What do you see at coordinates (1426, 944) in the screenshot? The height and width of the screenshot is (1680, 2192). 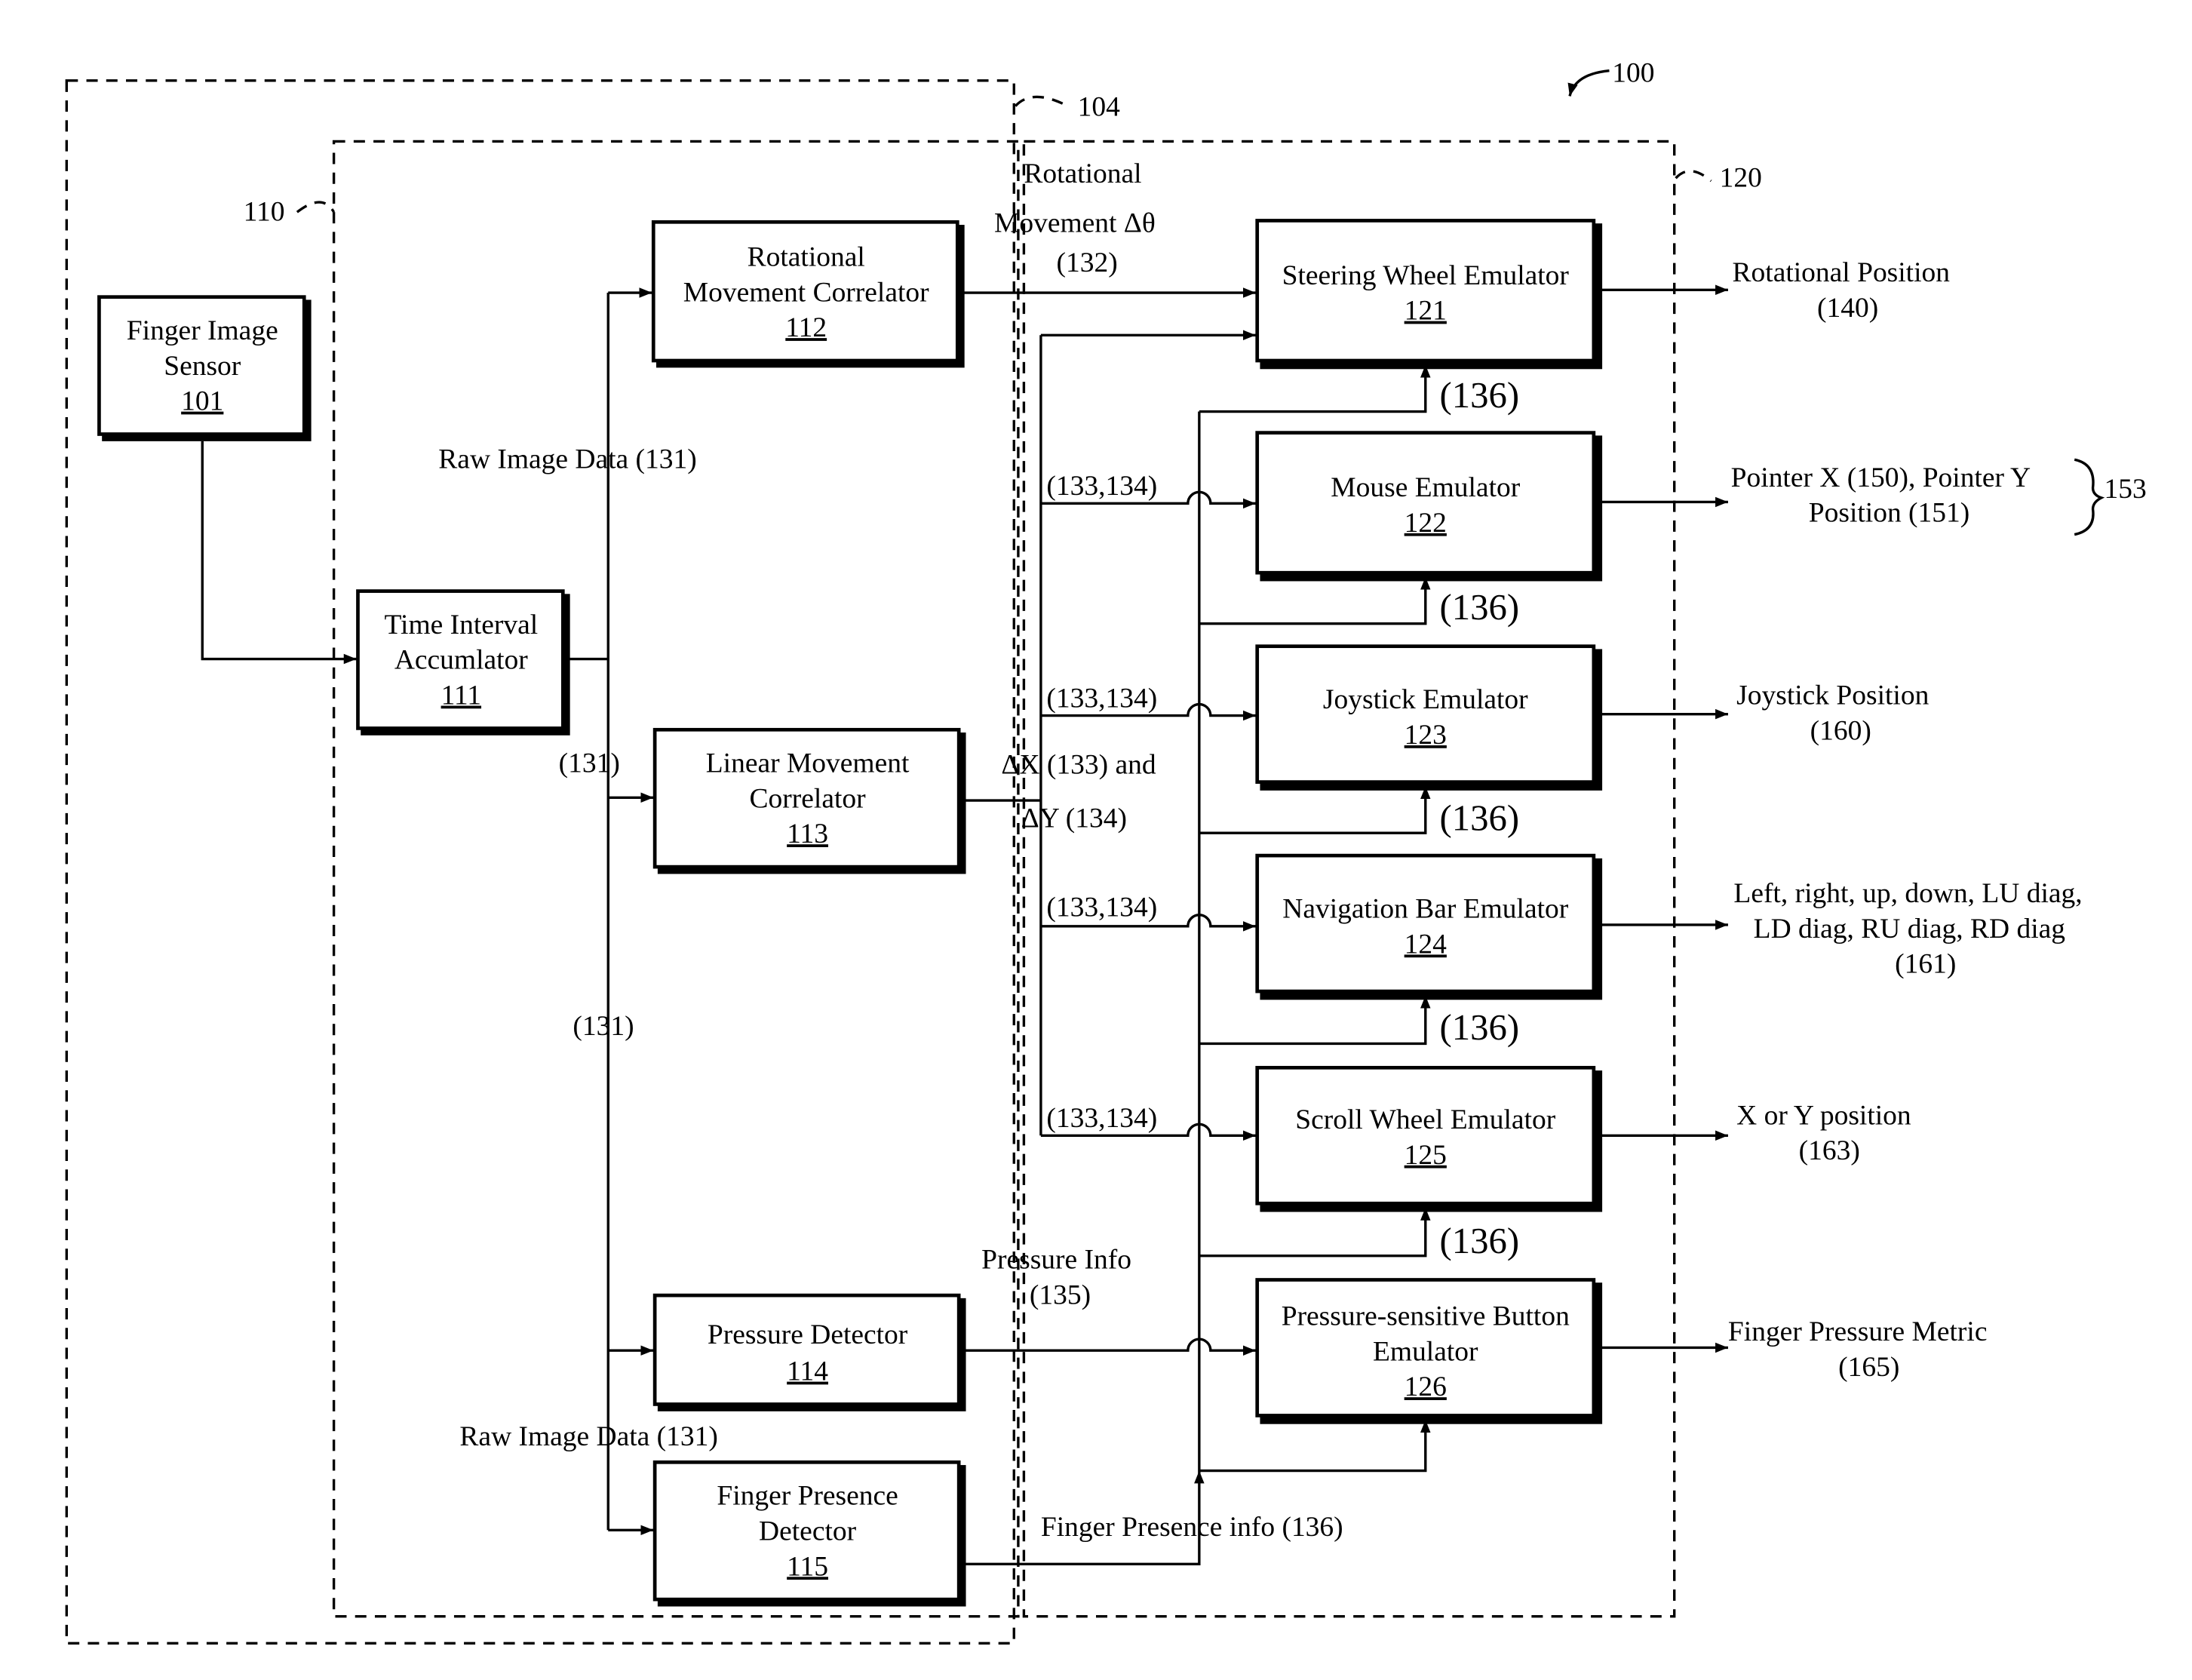 I see `svg-text: 124` at bounding box center [1426, 944].